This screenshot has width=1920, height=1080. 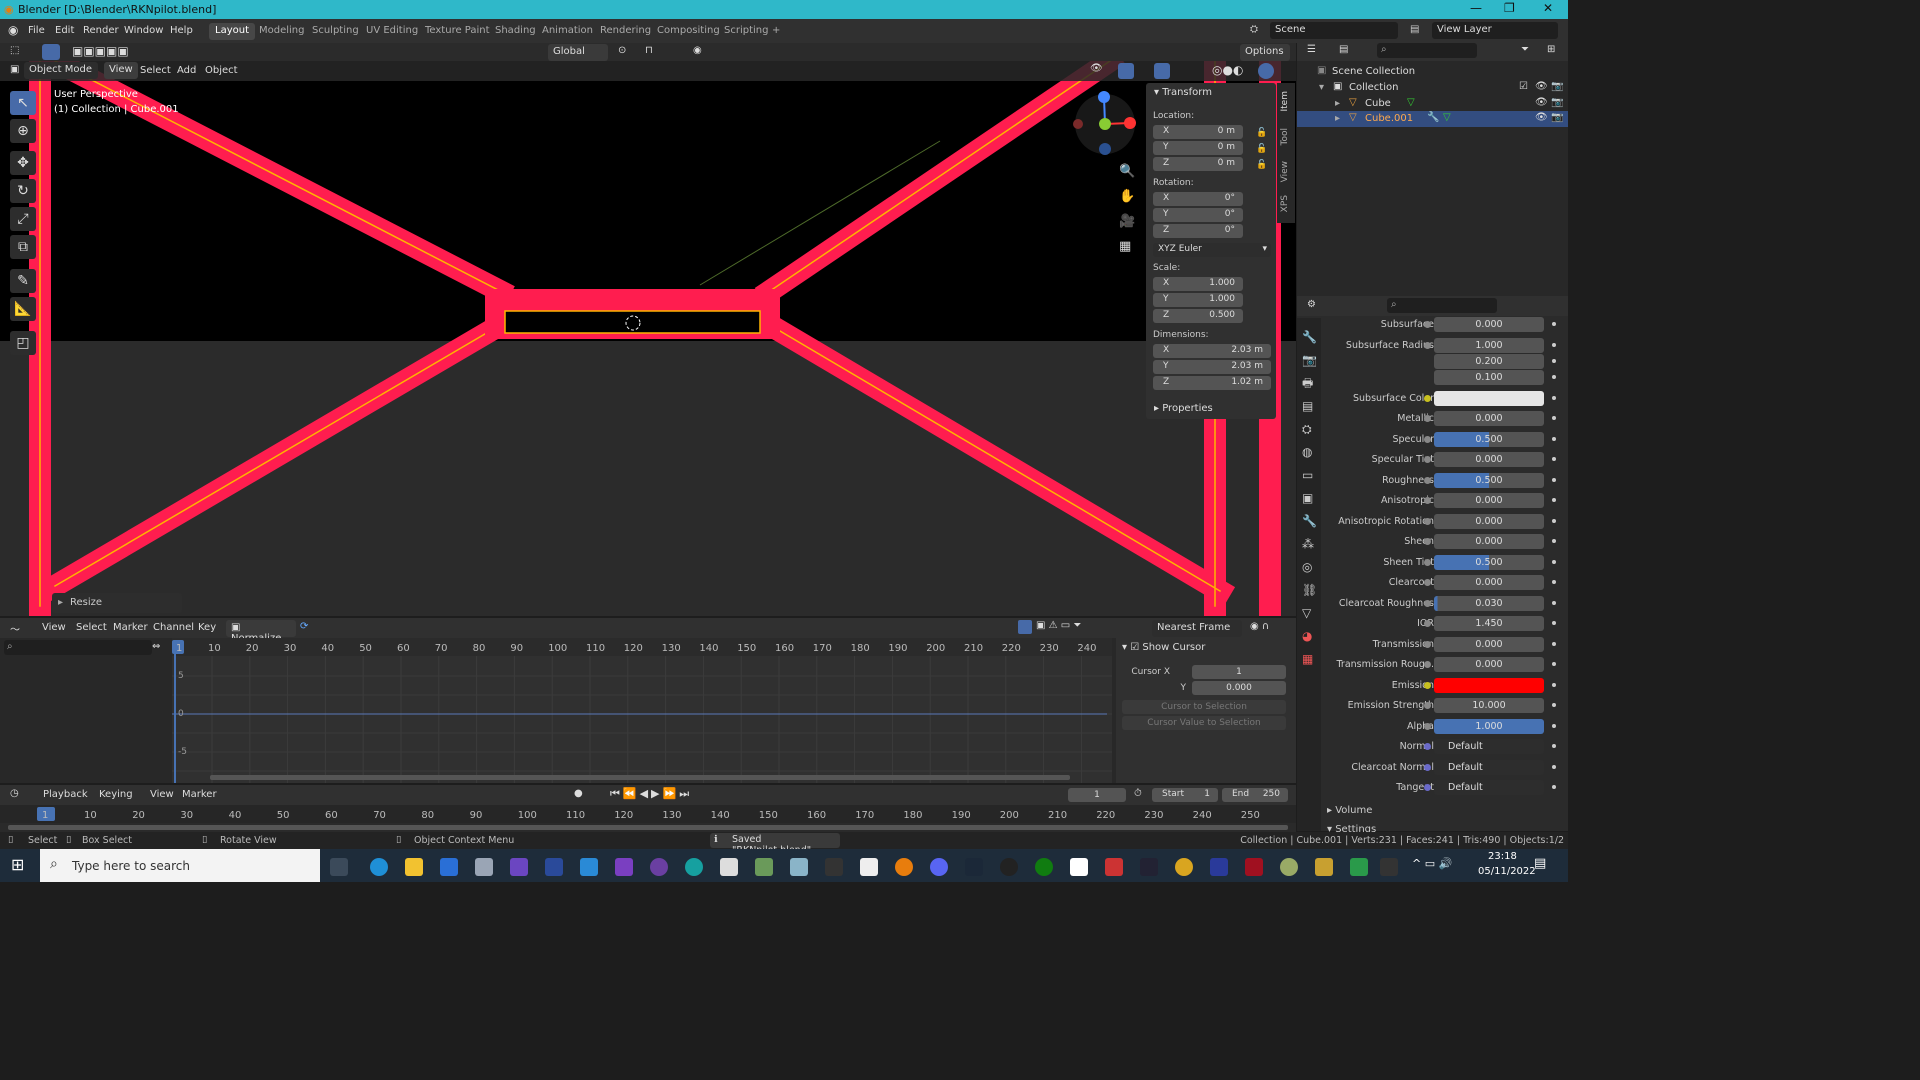 I want to click on constraints-tab-icon: ⛓, so click(x=1309, y=590).